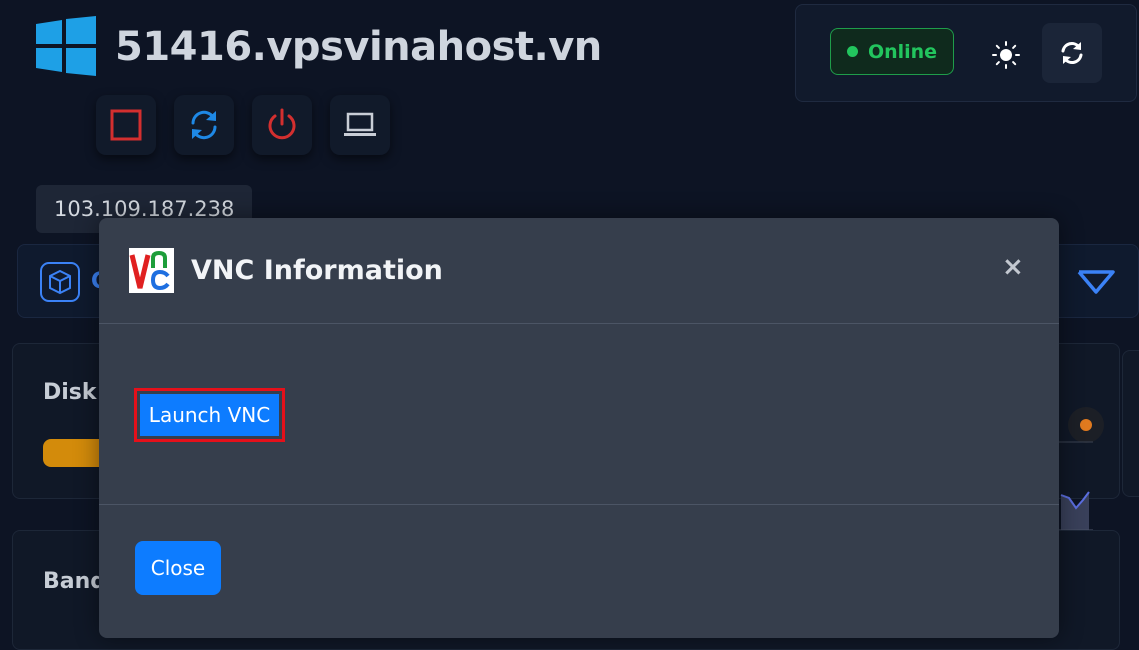 The image size is (1139, 650). I want to click on power-icon, so click(282, 124).